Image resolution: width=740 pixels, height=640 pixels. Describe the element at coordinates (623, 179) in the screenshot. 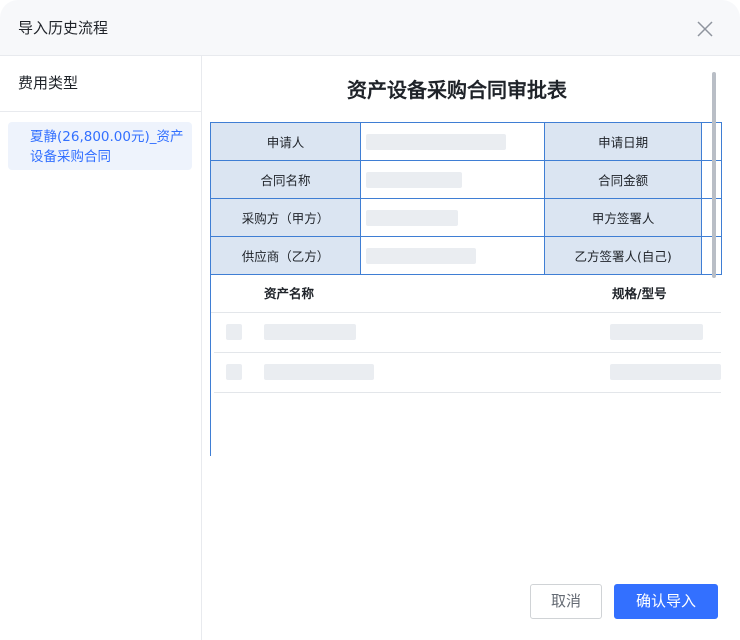

I see `field-label: 合同金额` at that location.